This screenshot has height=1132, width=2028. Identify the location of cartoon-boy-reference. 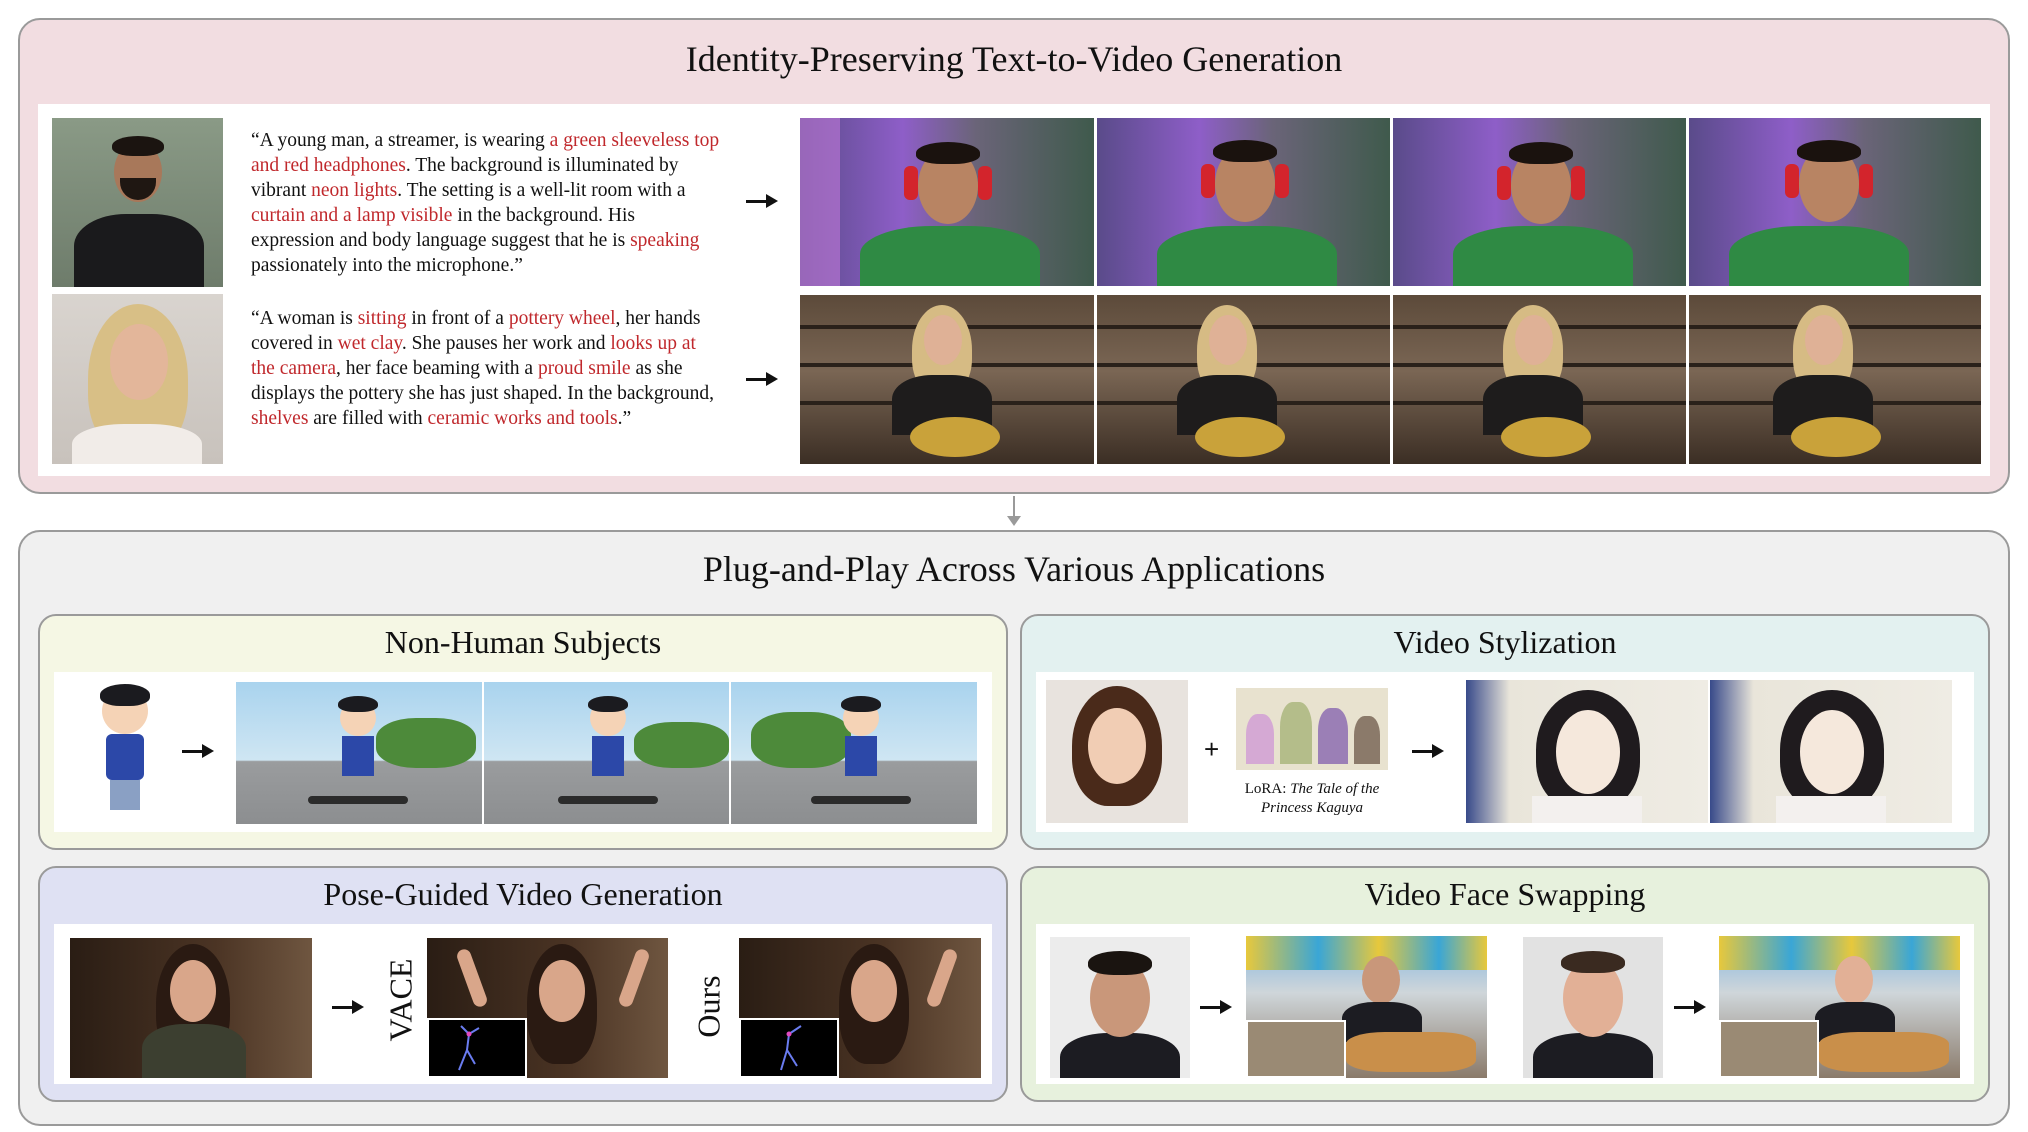
(125, 754).